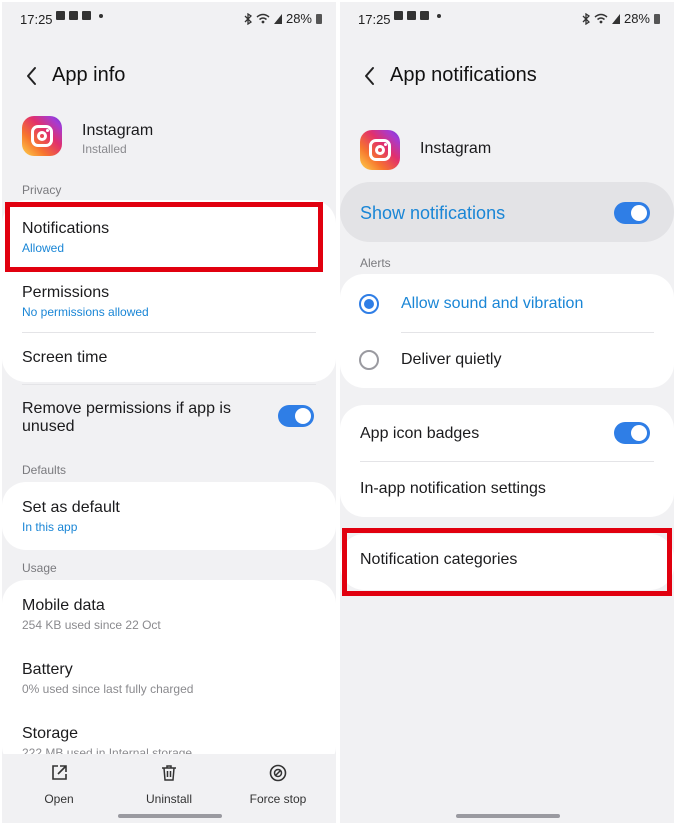 The height and width of the screenshot is (825, 675). Describe the element at coordinates (169, 516) in the screenshot. I see `set-default-row: Set as default In this app` at that location.